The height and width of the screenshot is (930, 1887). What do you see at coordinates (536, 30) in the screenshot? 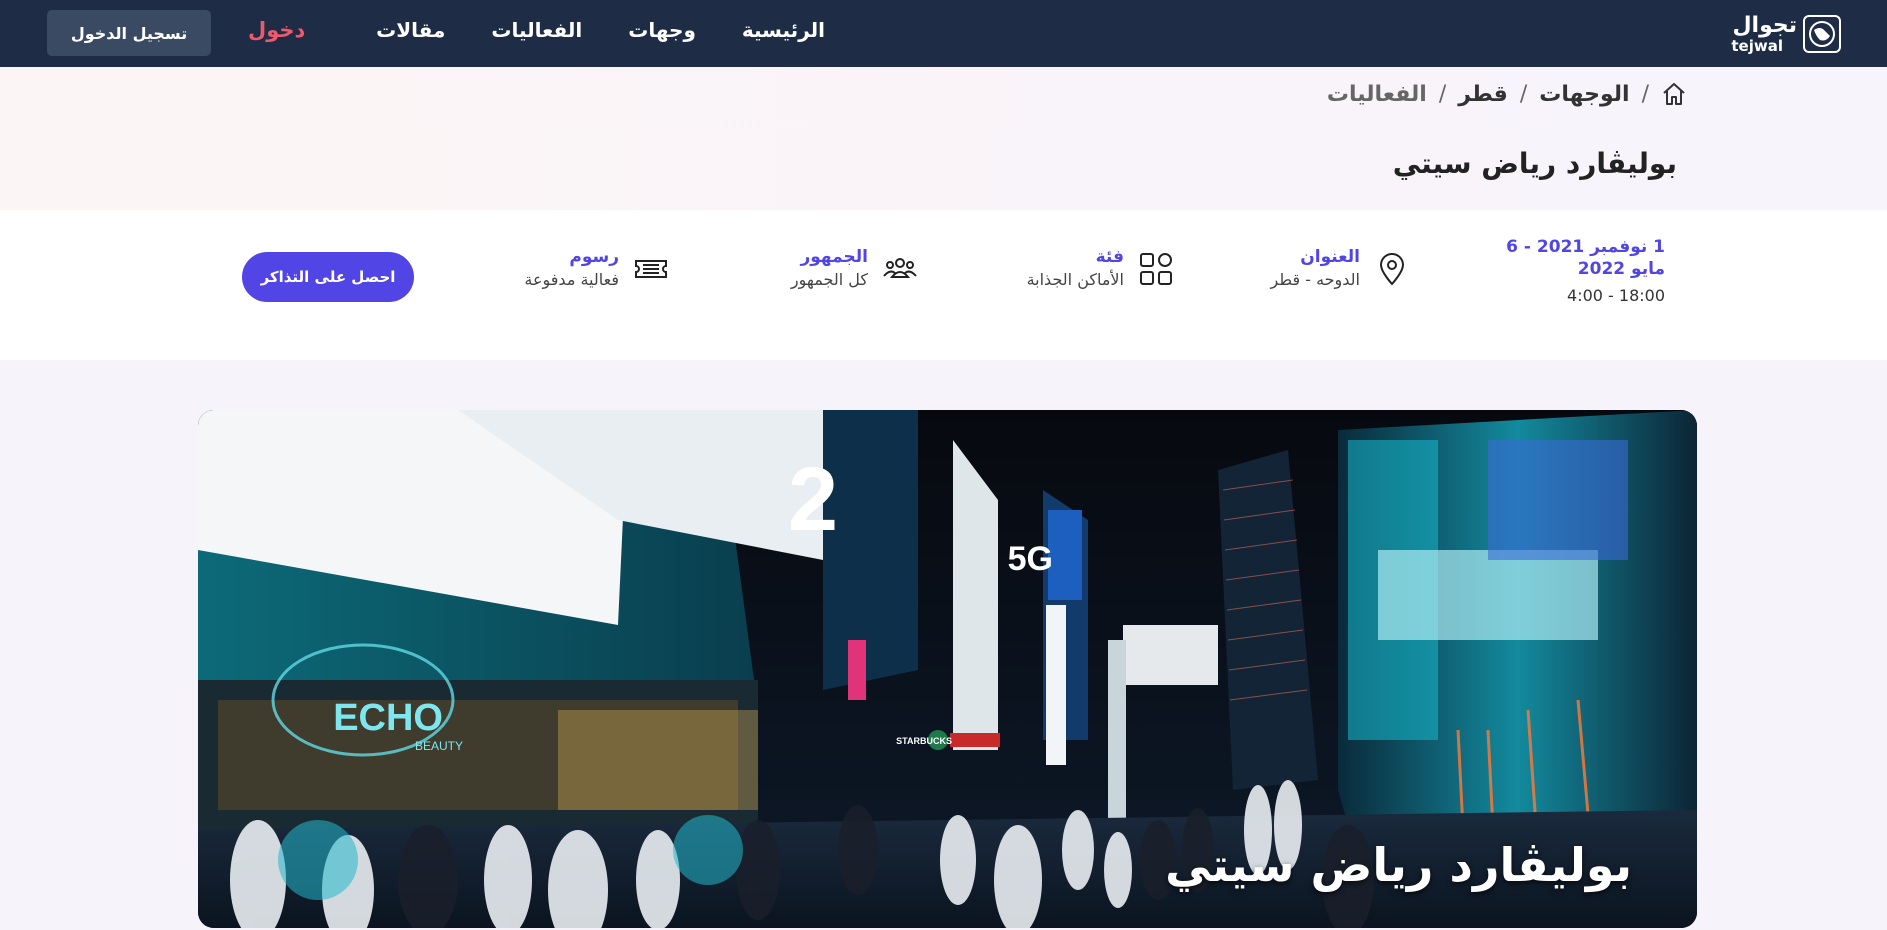
I see `nav-link-events: الفعاليات` at bounding box center [536, 30].